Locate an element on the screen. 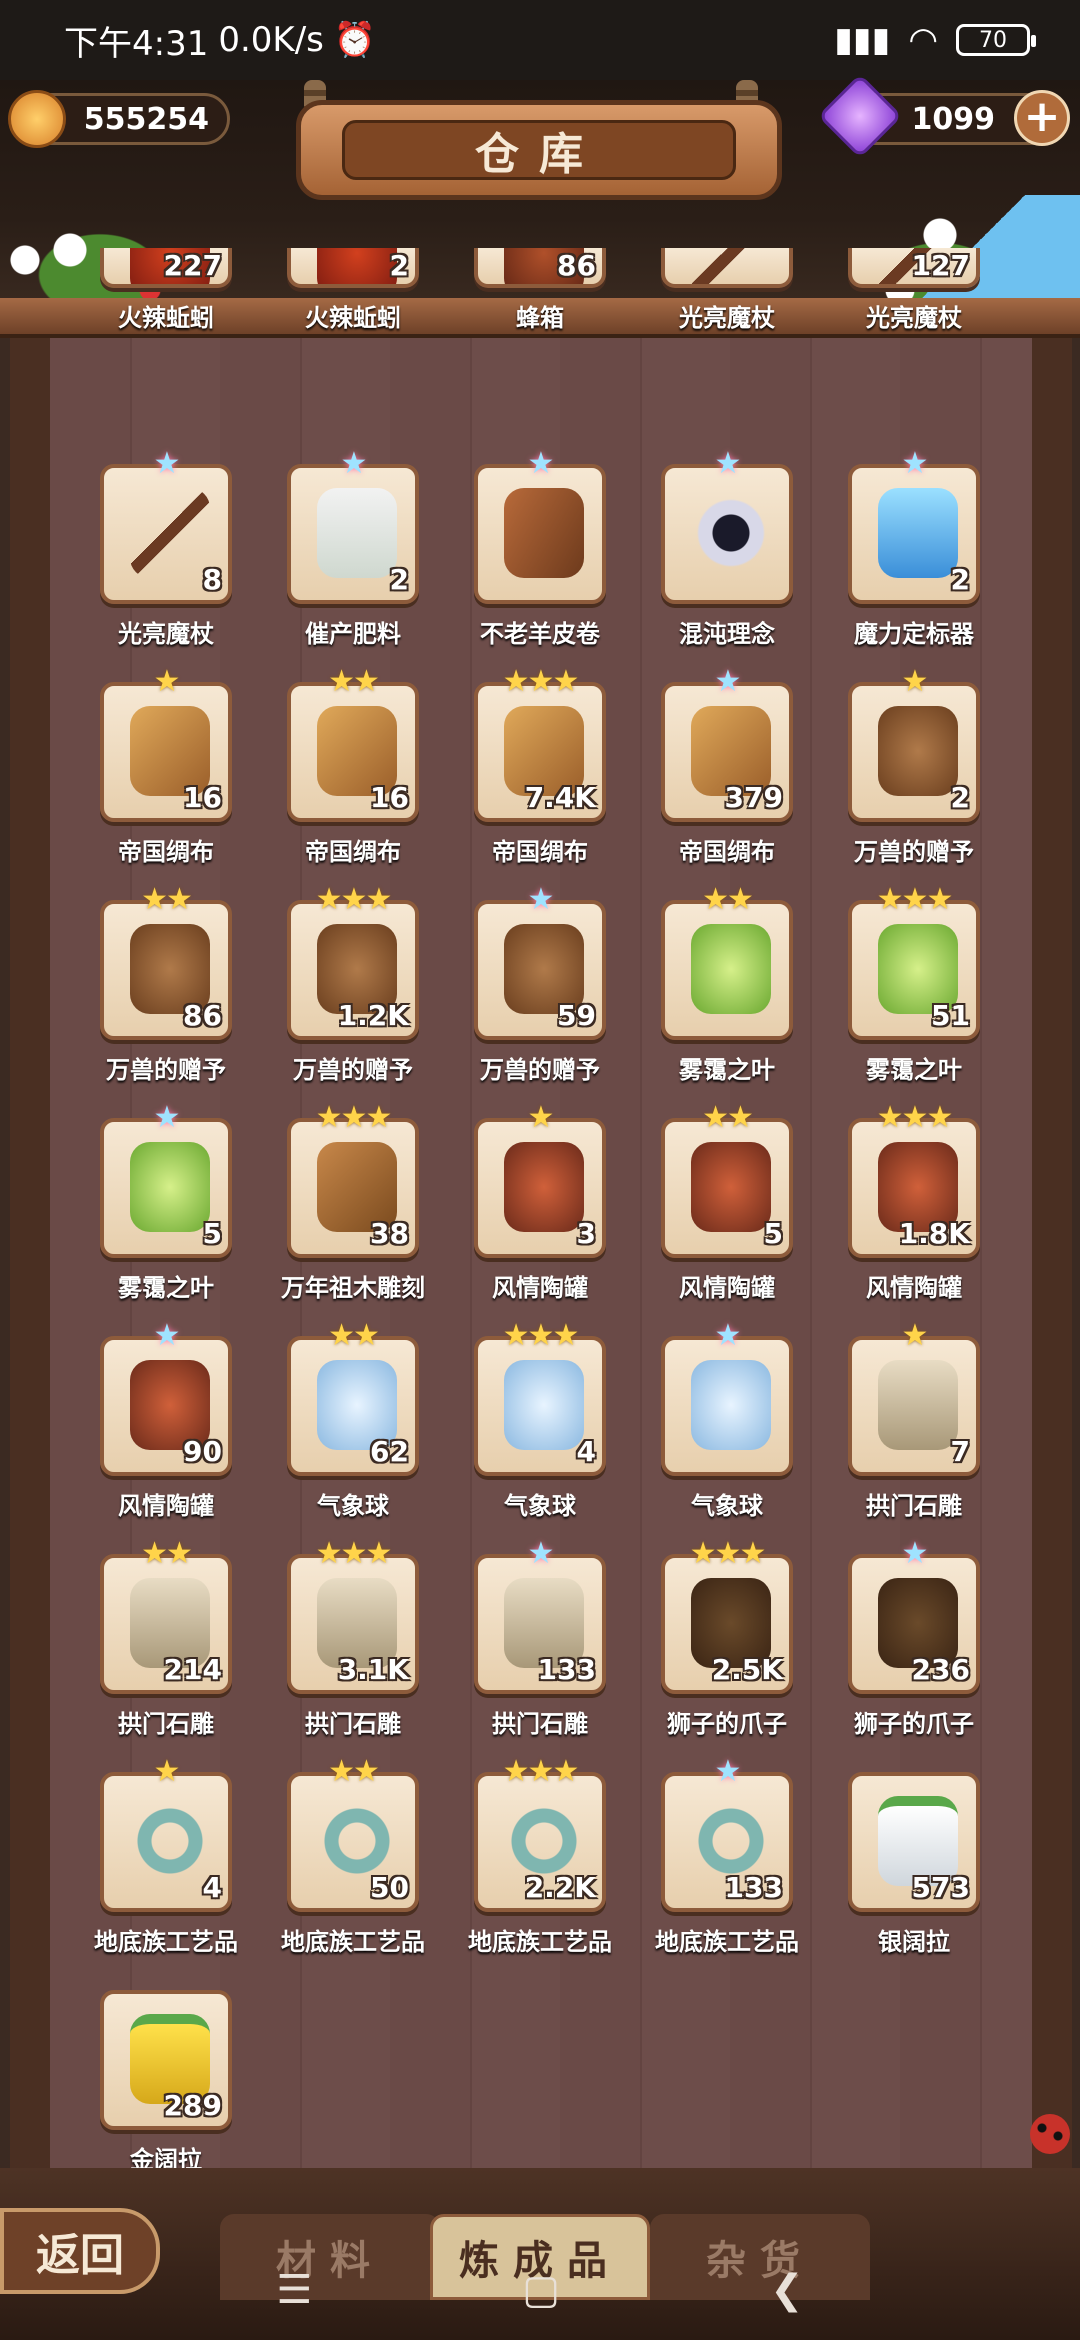 The image size is (1080, 2340). back-icon: ❮ is located at coordinates (787, 2290).